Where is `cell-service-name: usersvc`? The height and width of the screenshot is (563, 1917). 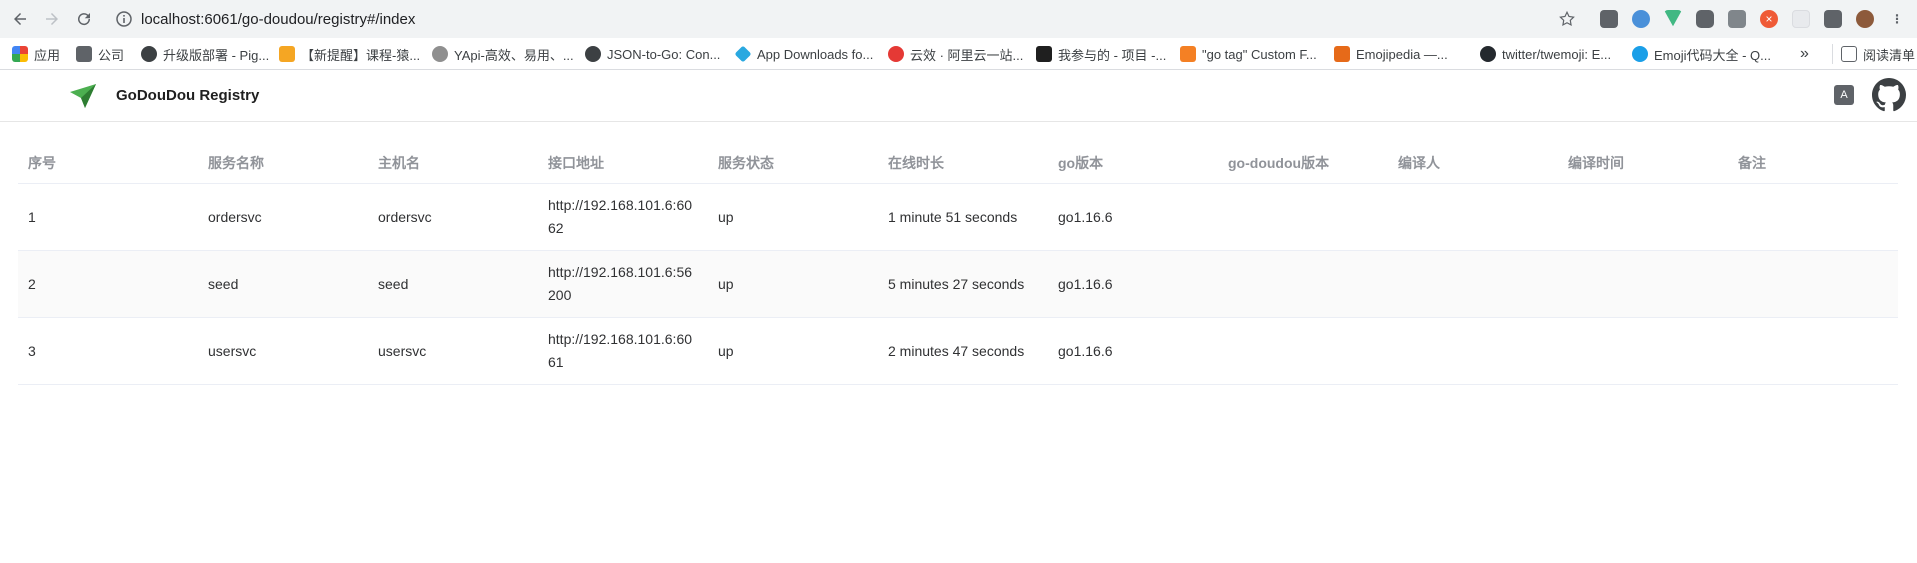
cell-service-name: usersvc is located at coordinates (232, 350).